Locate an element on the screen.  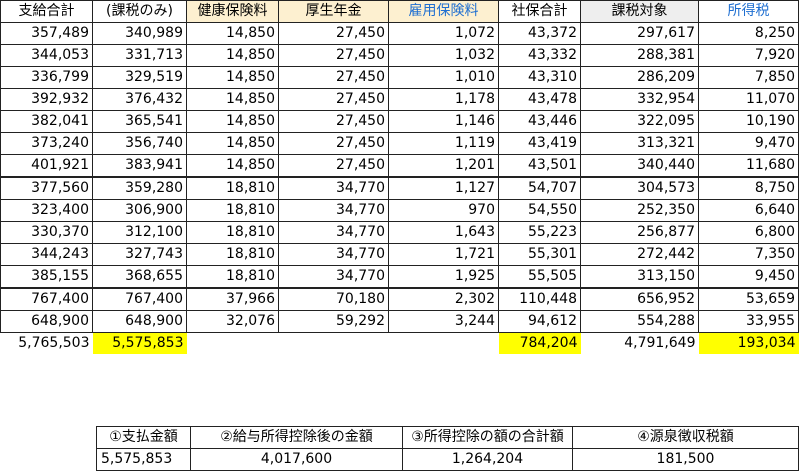
cell-social-insurance-total: 43,419 is located at coordinates (539, 143).